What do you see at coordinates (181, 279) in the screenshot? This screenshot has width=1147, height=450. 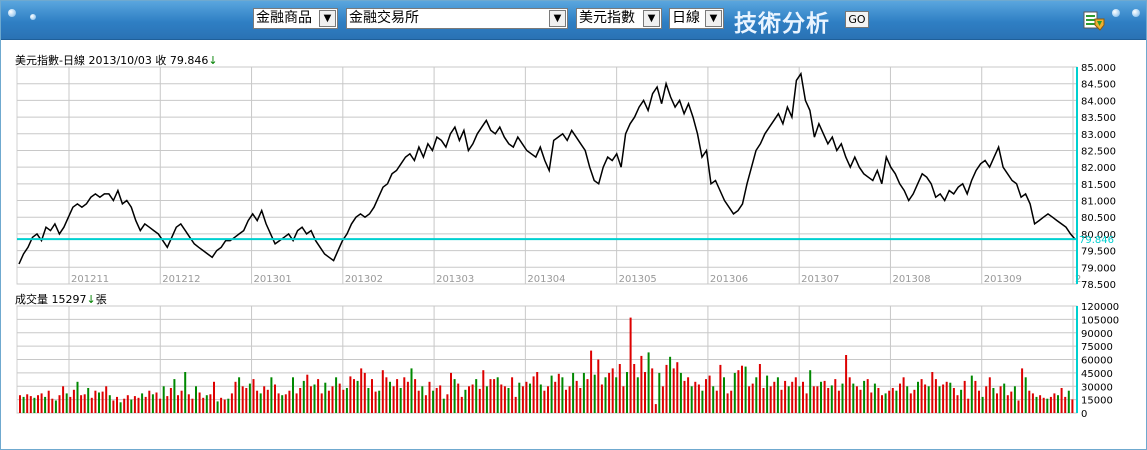 I see `x-tick-label: 201212` at bounding box center [181, 279].